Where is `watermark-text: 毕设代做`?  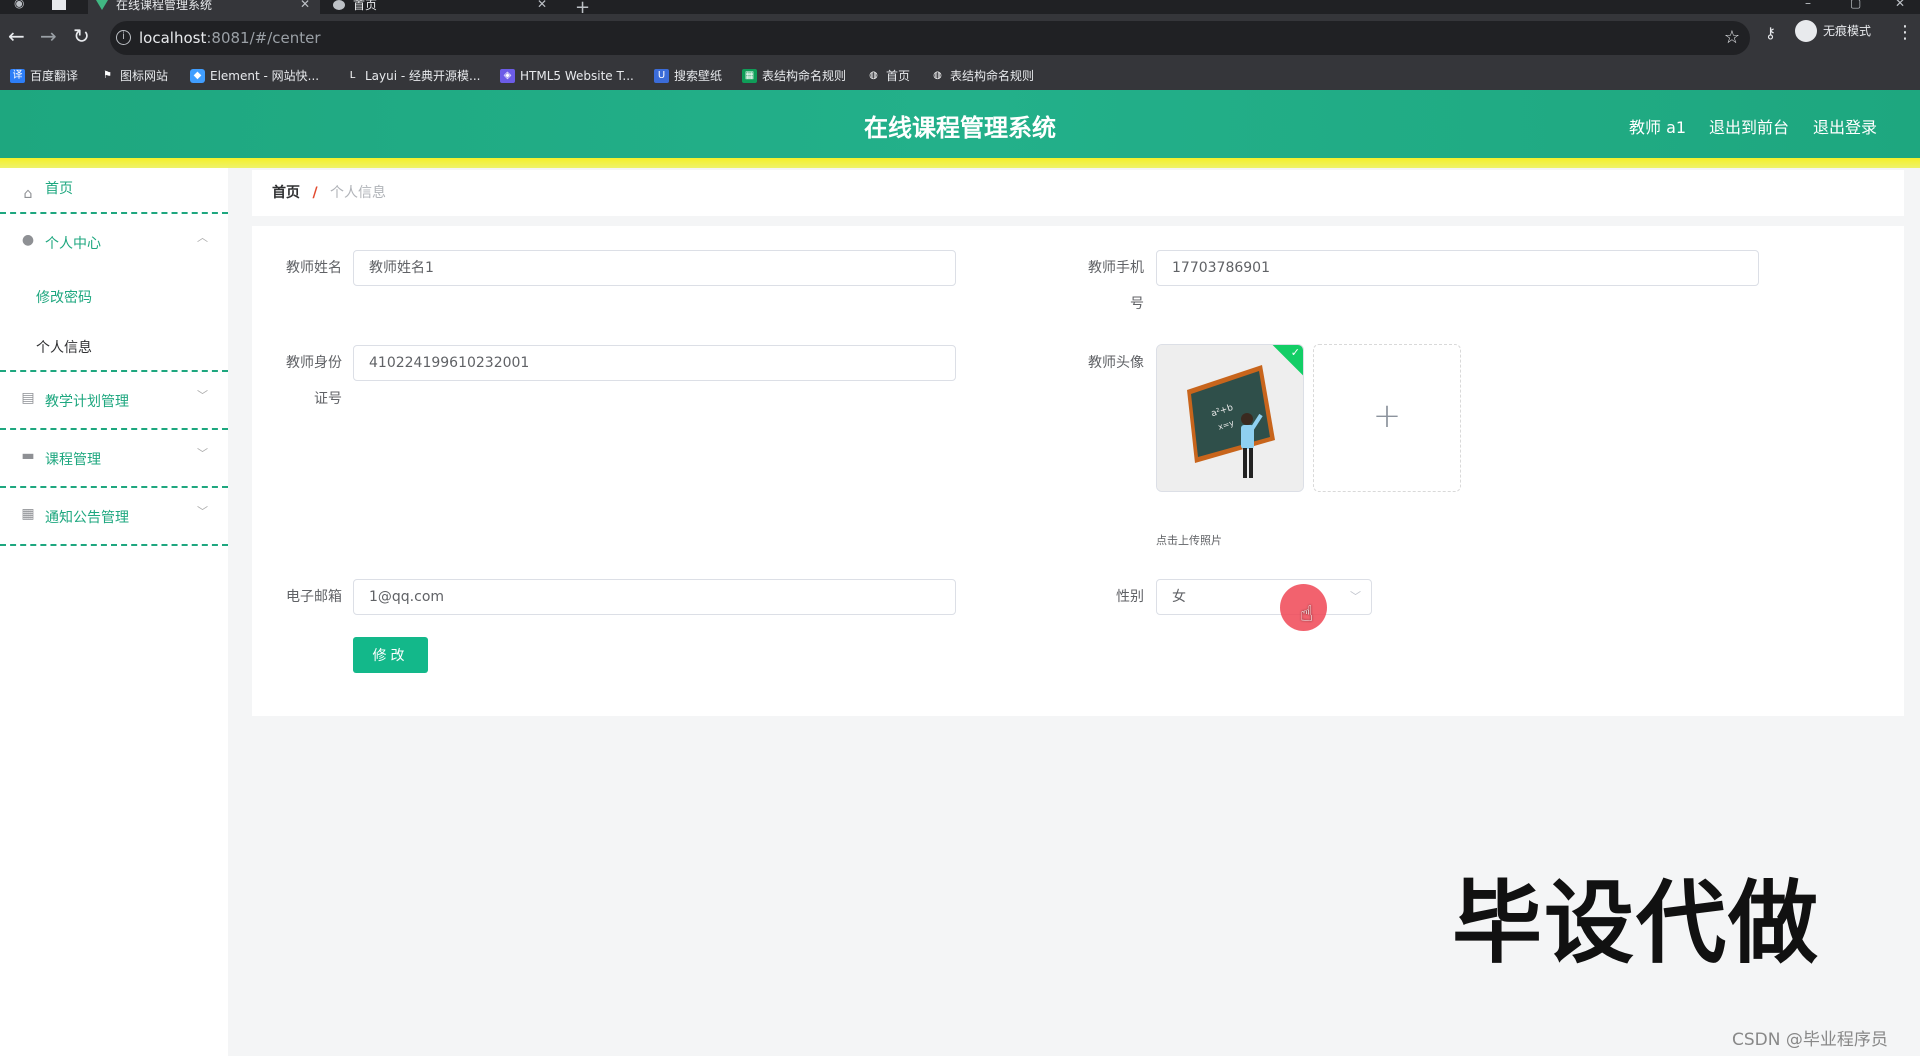
watermark-text: 毕设代做 is located at coordinates (1636, 923).